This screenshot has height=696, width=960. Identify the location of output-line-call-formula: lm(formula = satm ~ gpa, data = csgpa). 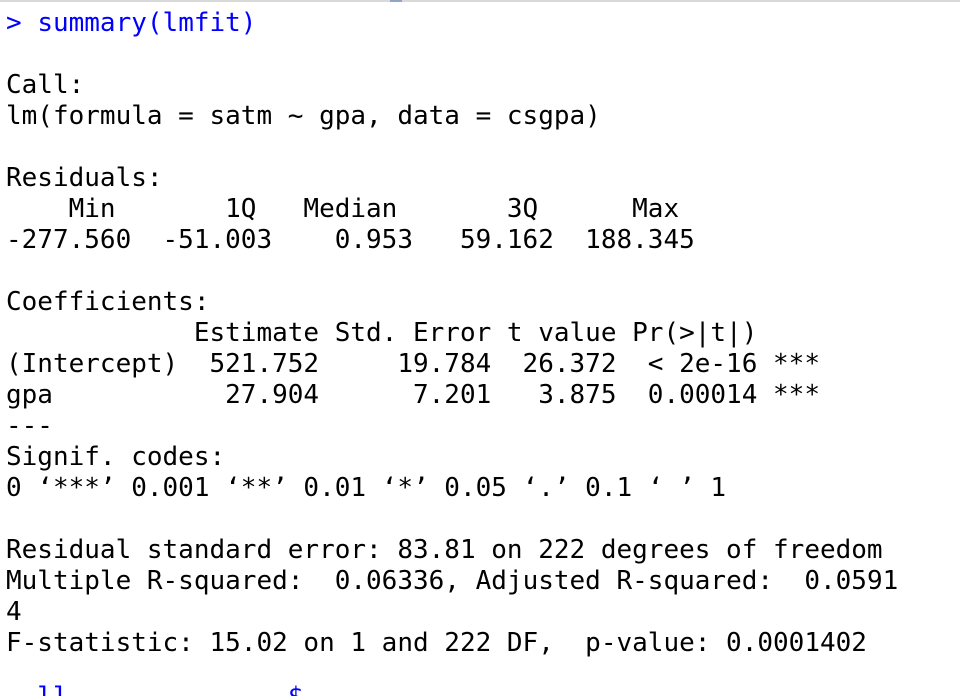
(303, 116).